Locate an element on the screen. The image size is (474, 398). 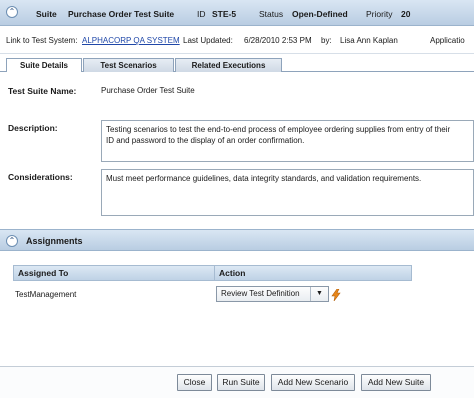
collapse-assignments-button: ⌃ is located at coordinates (12, 241).